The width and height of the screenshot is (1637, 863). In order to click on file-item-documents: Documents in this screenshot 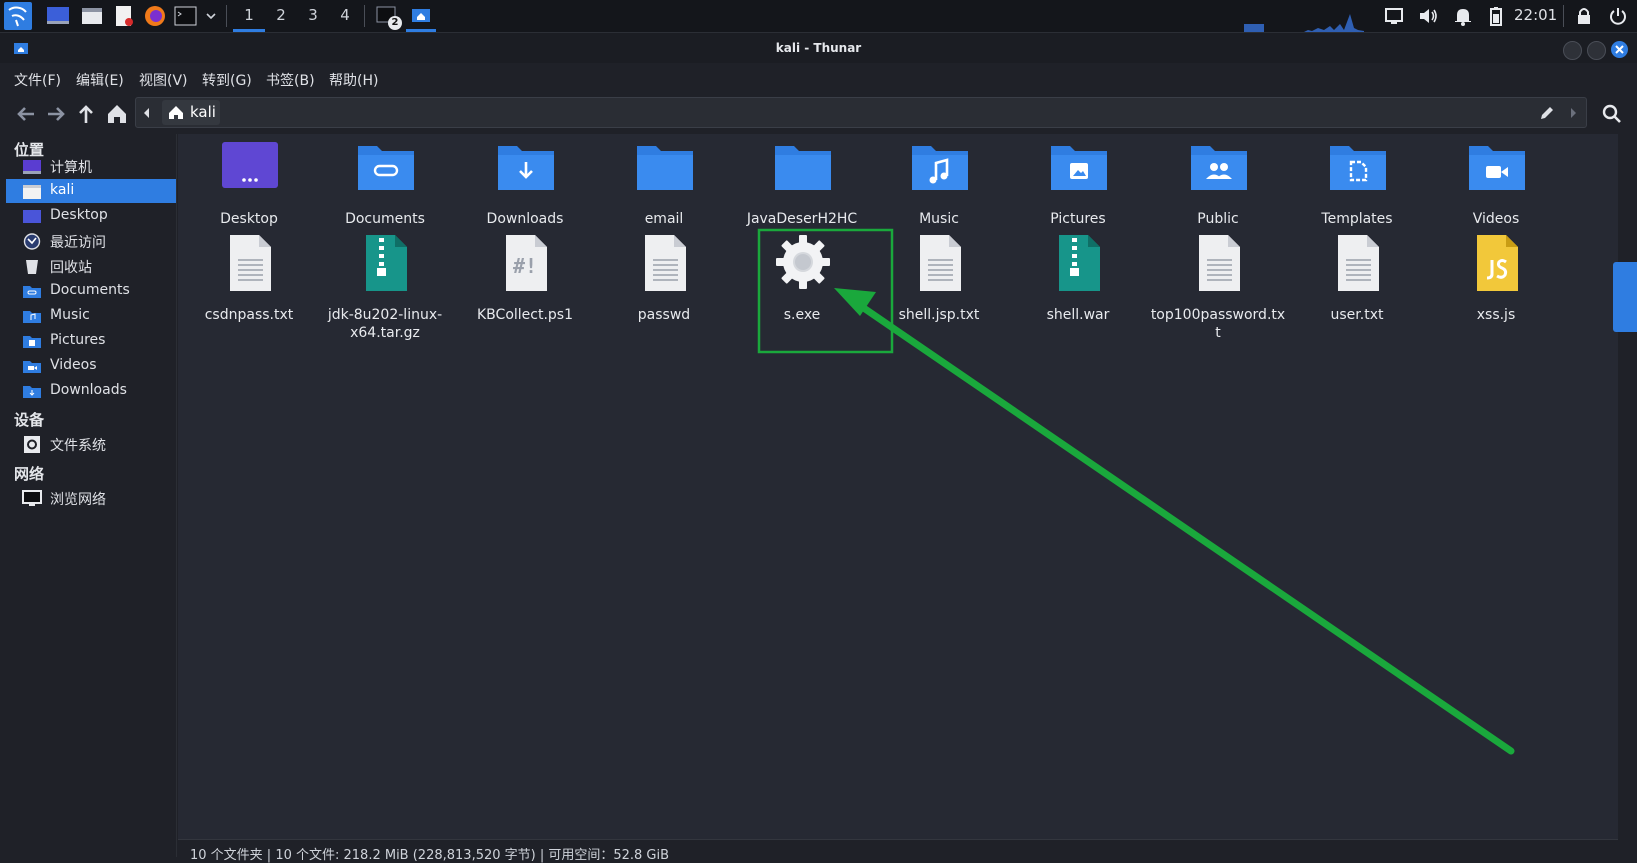, I will do `click(385, 183)`.